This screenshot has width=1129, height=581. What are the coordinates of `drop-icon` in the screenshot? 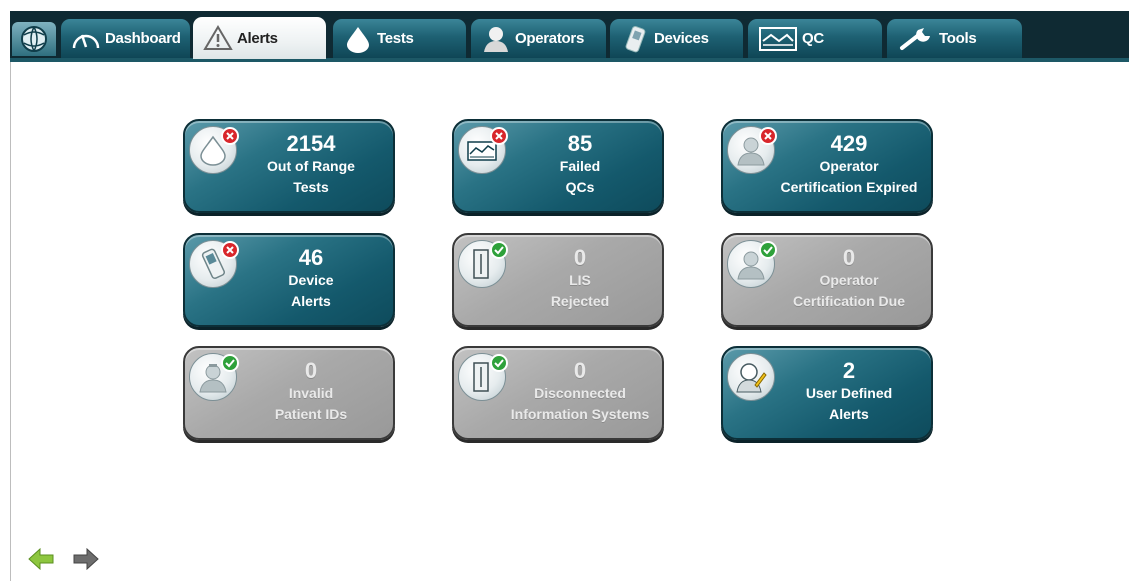 It's located at (358, 39).